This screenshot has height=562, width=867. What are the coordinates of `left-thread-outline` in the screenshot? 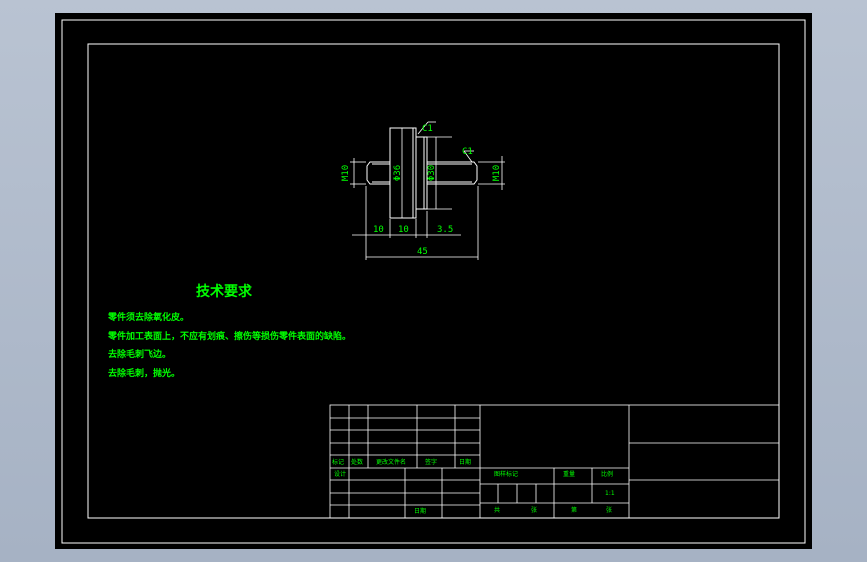 It's located at (378, 173).